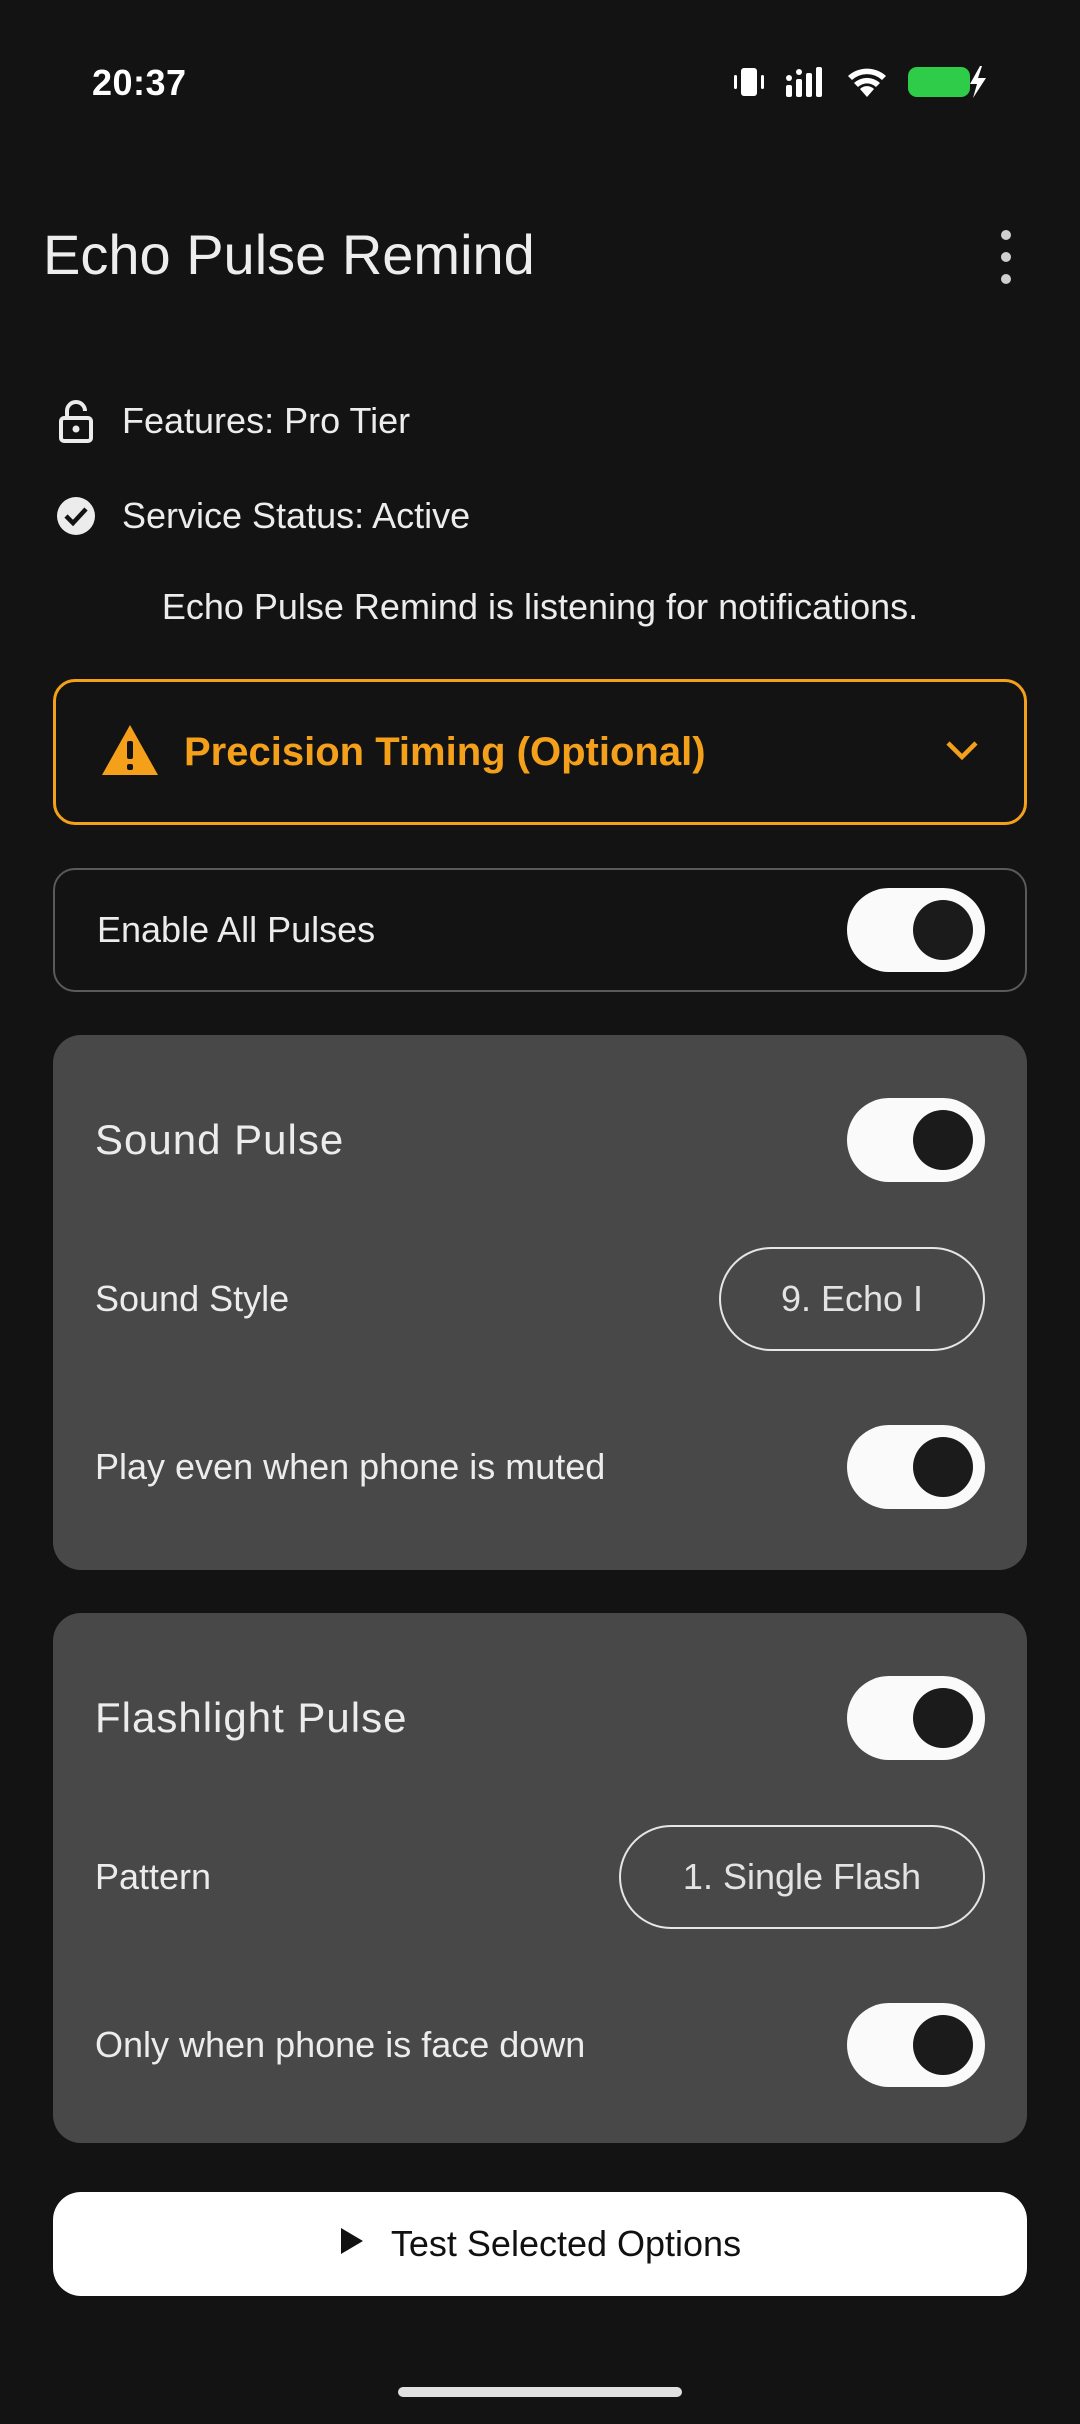  Describe the element at coordinates (916, 1140) in the screenshot. I see `sound-pulse-toggle` at that location.